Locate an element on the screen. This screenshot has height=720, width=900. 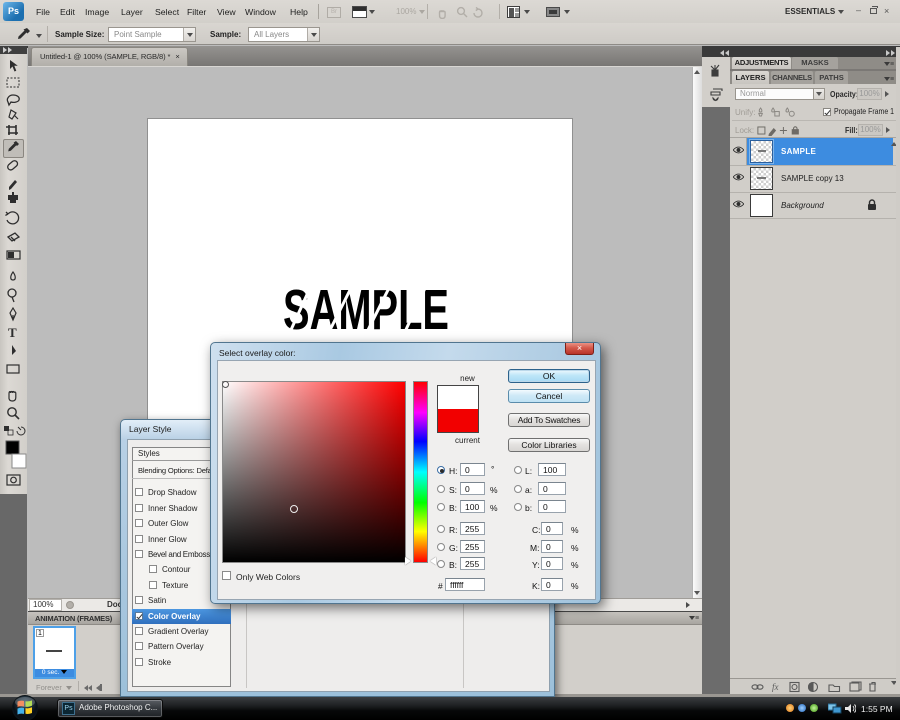
svg-text: T is located at coordinates (12, 332).